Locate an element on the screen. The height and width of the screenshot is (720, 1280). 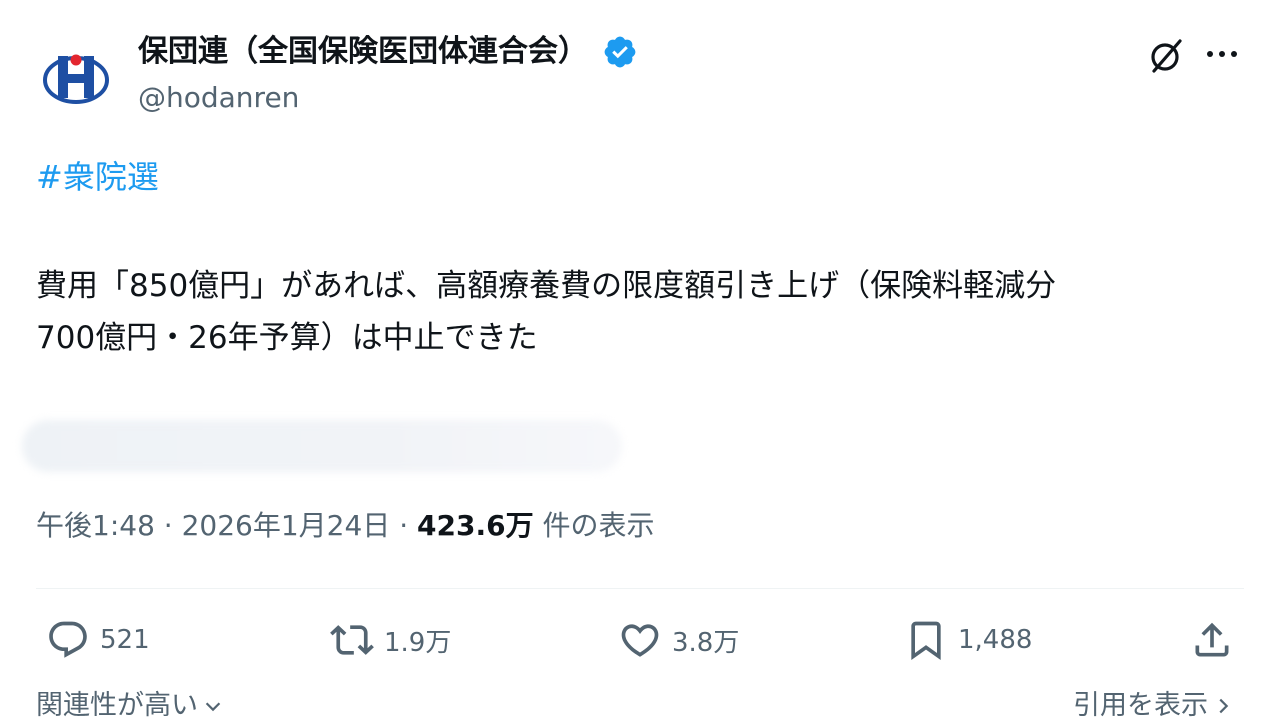
repost-button: 1.9万 is located at coordinates (390, 640).